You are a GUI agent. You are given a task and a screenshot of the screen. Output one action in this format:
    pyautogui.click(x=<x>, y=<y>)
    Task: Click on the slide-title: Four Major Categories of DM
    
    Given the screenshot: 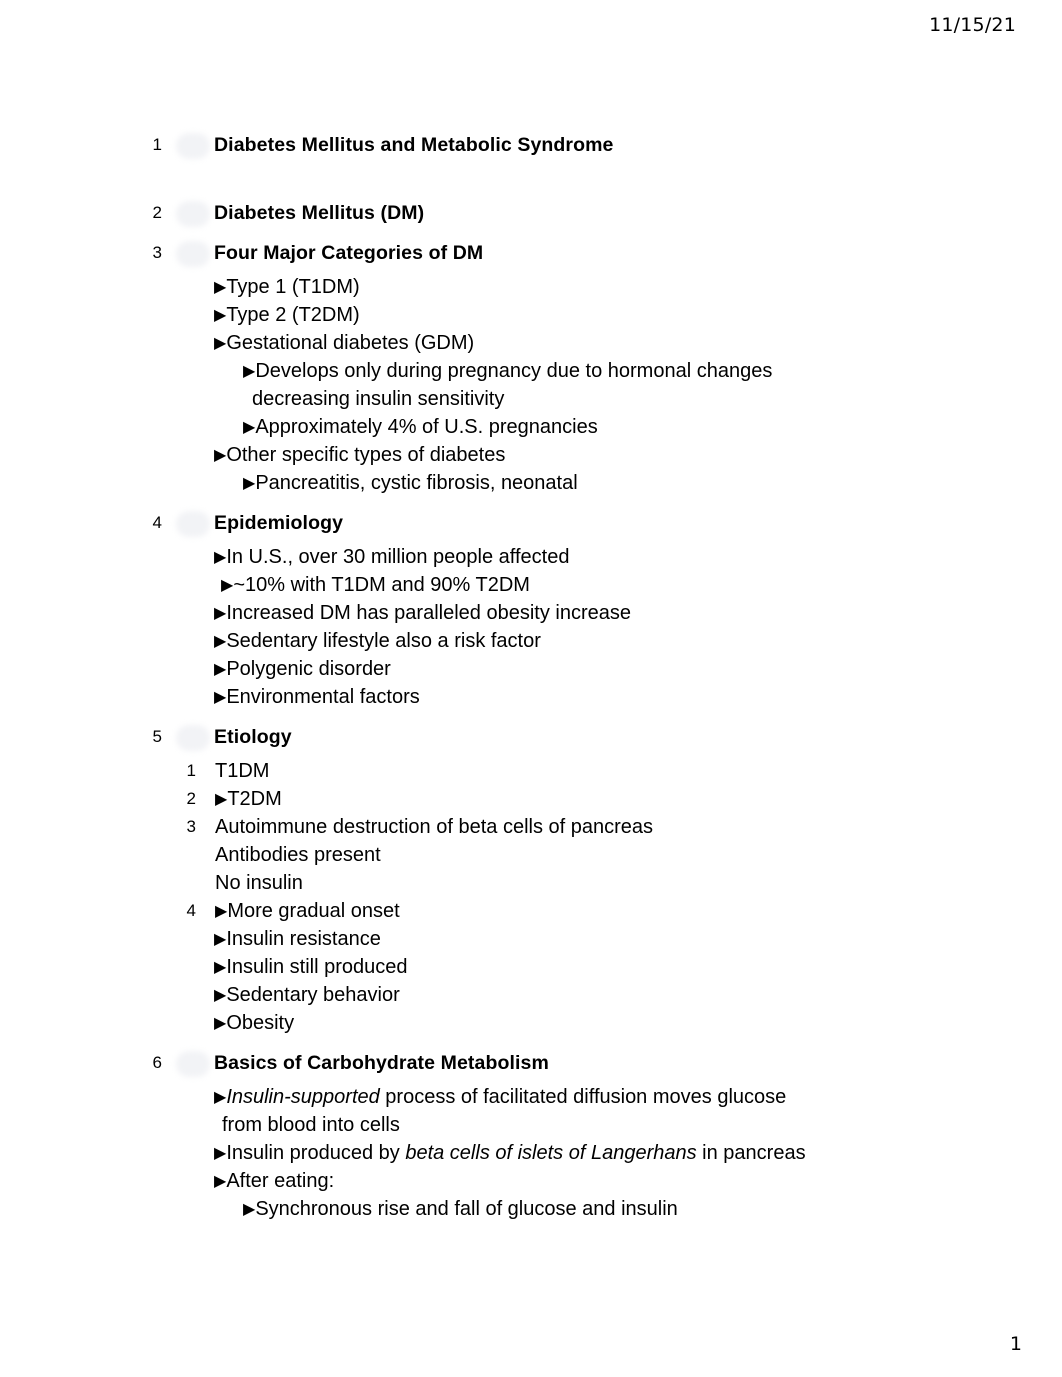 What is the action you would take?
    pyautogui.click(x=349, y=253)
    